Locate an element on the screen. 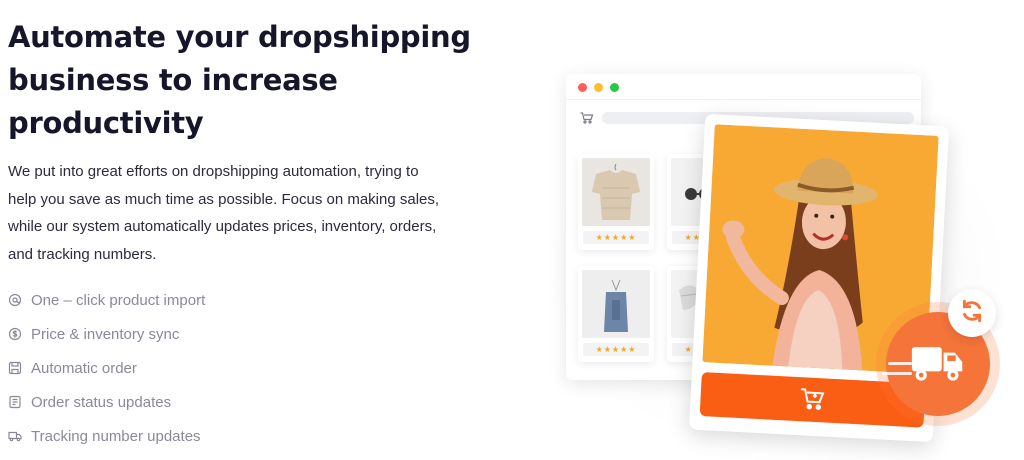  description-line-4: and tracking numbers. is located at coordinates (82, 254).